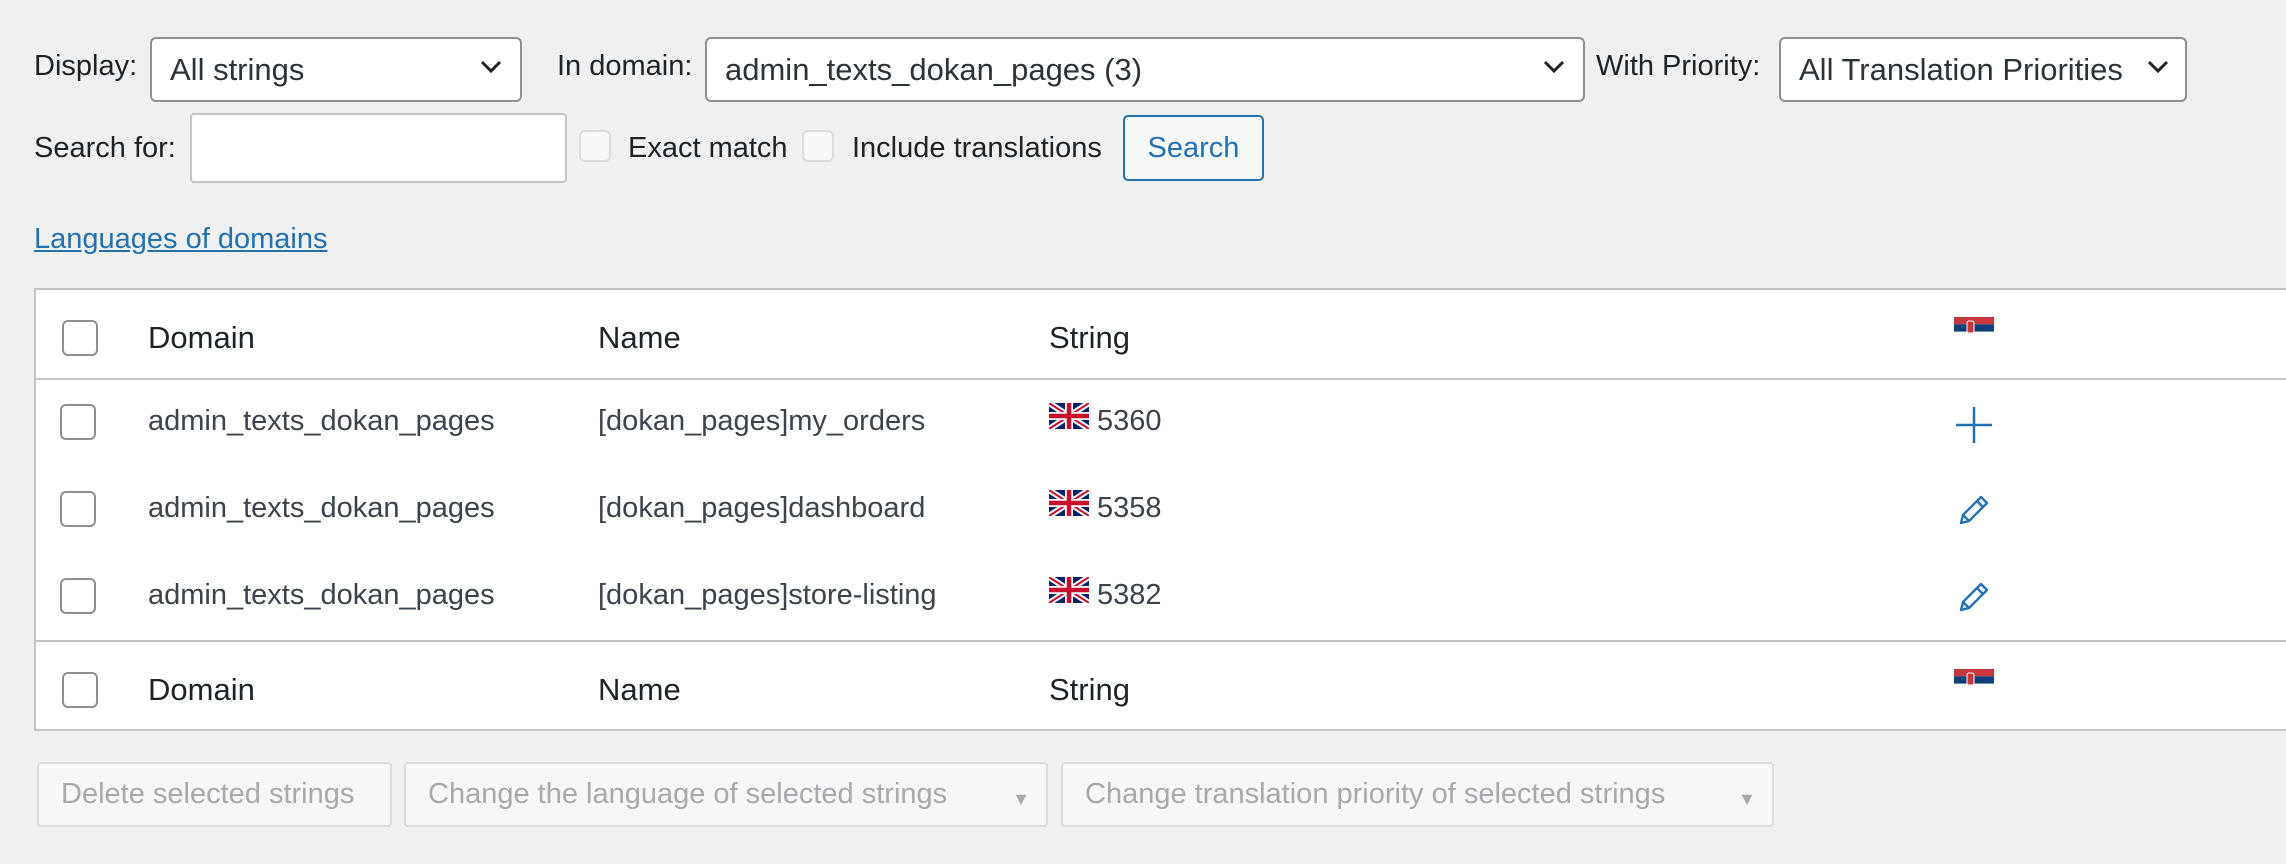  I want to click on include-translations-checkbox, so click(818, 146).